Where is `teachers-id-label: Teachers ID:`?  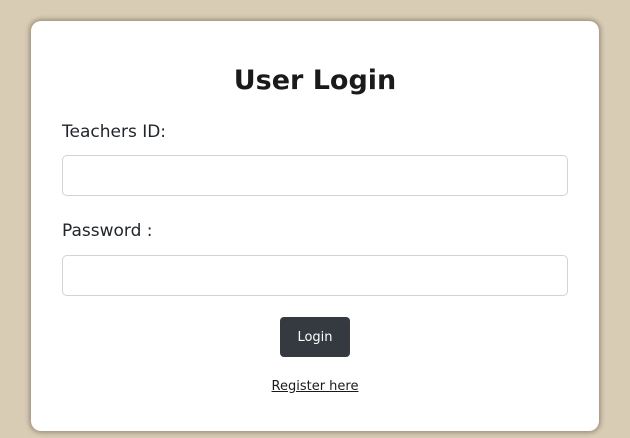 teachers-id-label: Teachers ID: is located at coordinates (114, 132).